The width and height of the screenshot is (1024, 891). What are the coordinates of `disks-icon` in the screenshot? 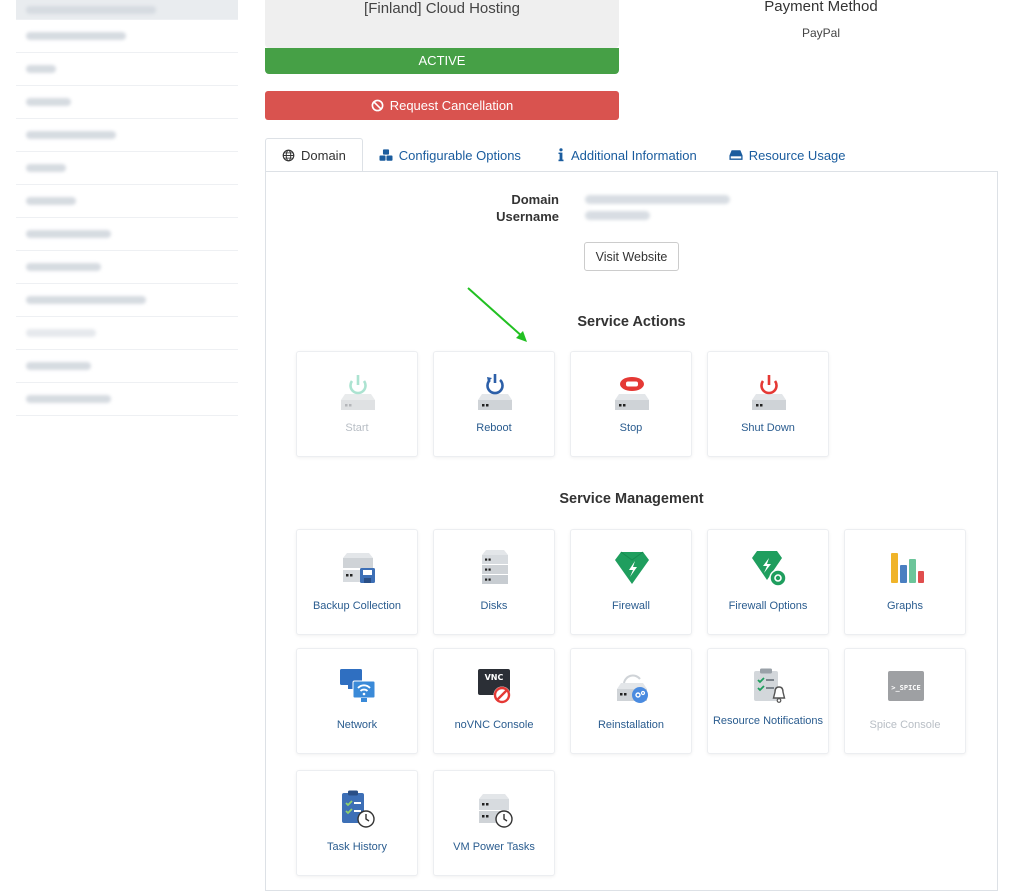 It's located at (495, 567).